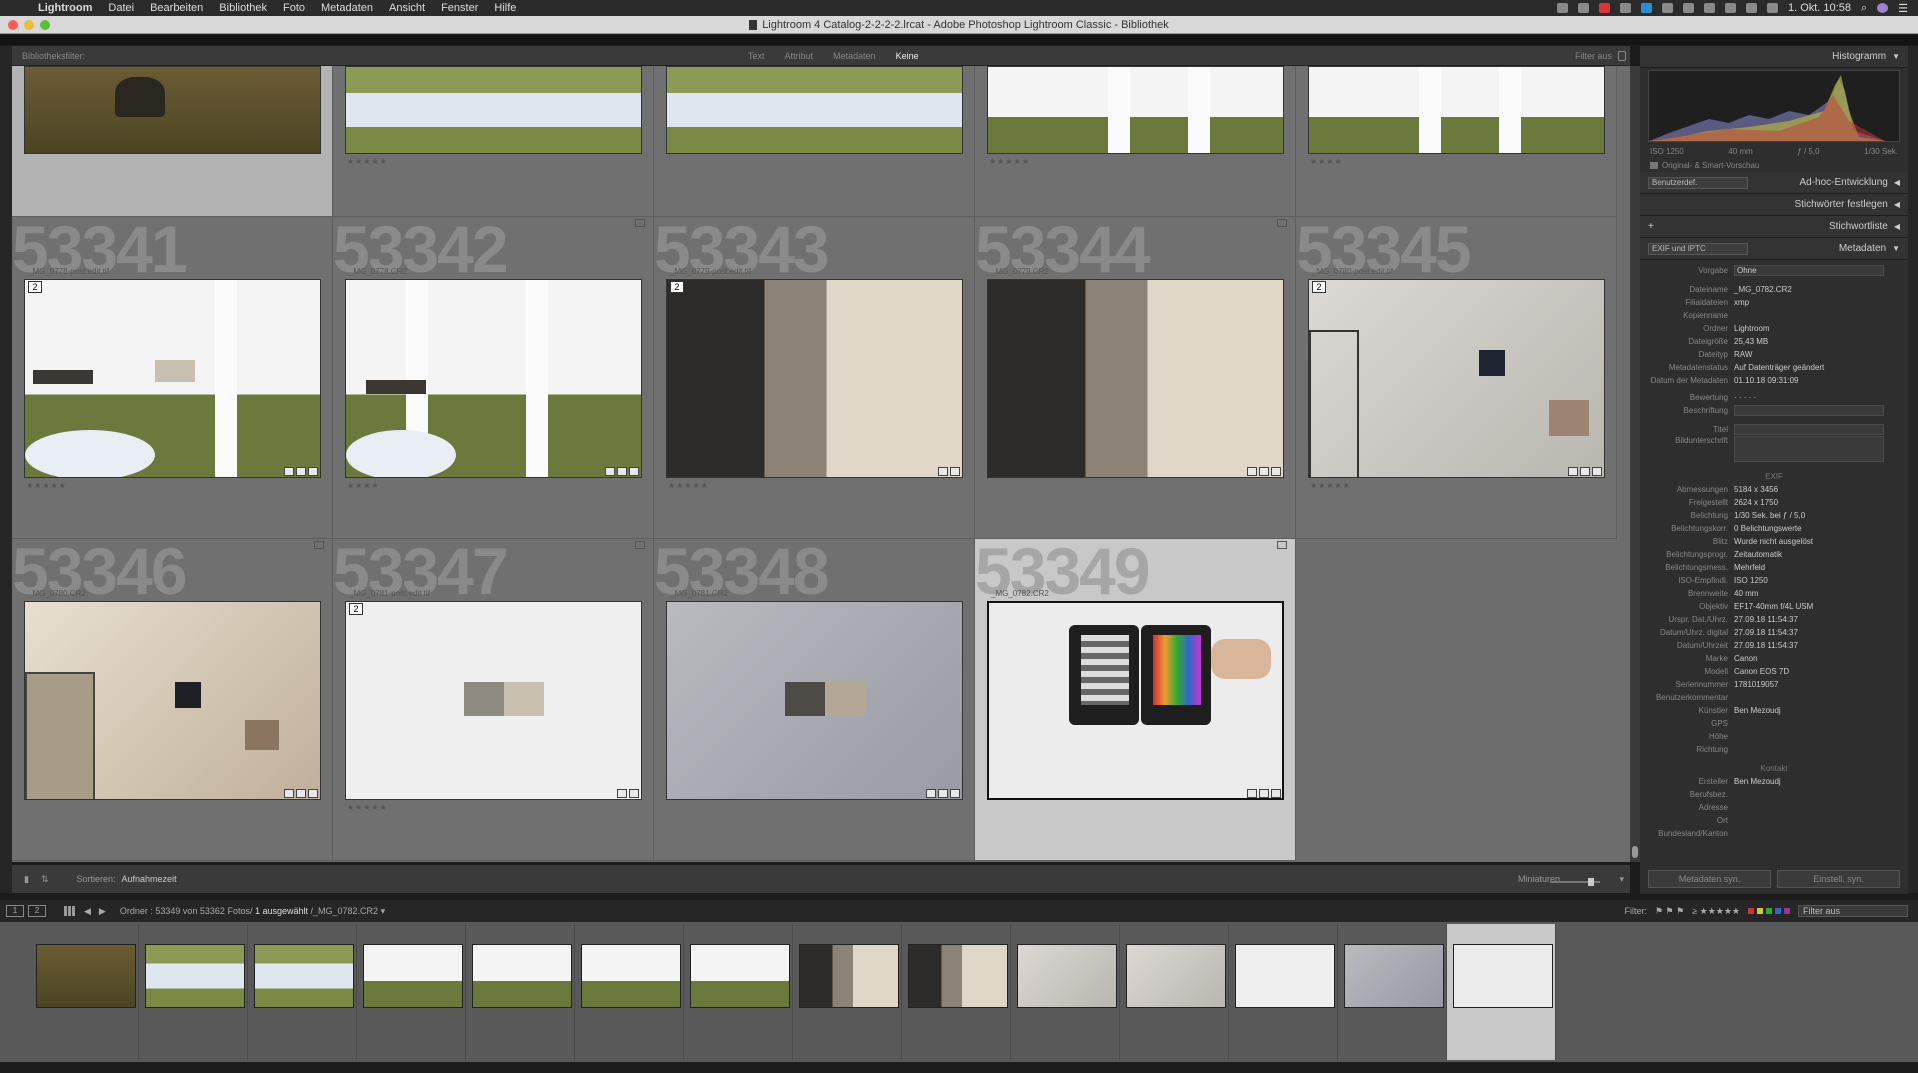 Image resolution: width=1918 pixels, height=1073 pixels. Describe the element at coordinates (1769, 911) in the screenshot. I see `color-label-filter` at that location.